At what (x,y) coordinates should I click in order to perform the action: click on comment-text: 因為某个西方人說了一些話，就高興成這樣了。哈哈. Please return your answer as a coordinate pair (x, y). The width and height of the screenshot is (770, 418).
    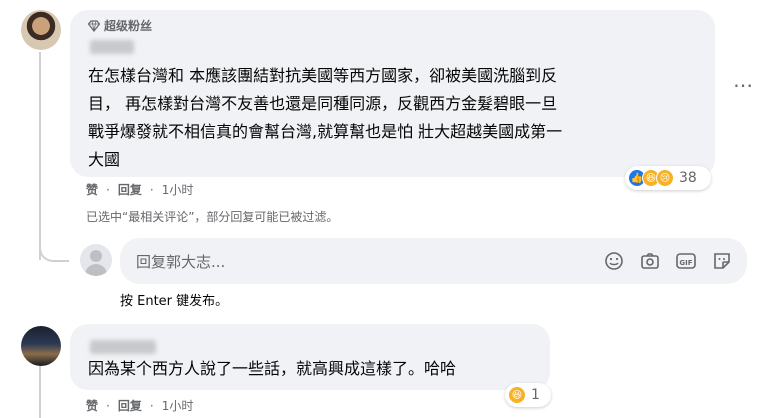
    Looking at the image, I should click on (315, 369).